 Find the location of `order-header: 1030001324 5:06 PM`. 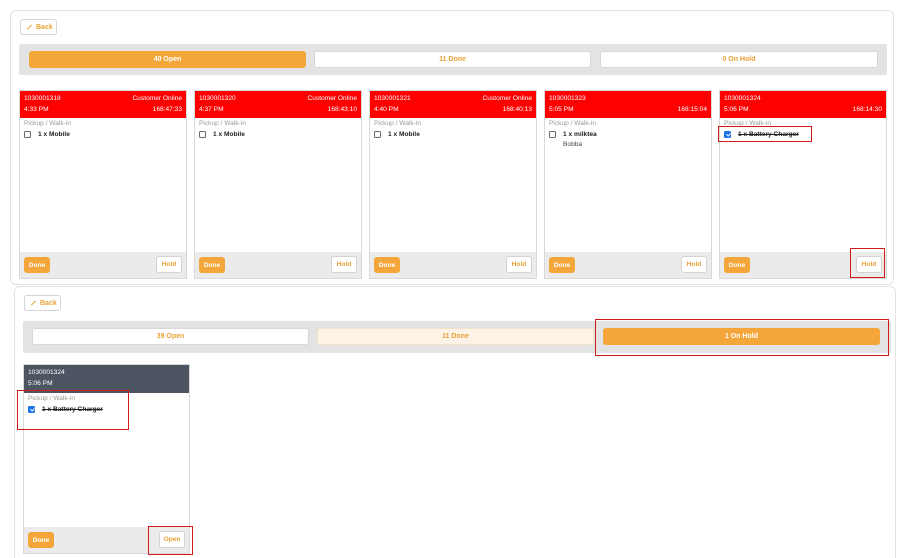

order-header: 1030001324 5:06 PM is located at coordinates (106, 379).